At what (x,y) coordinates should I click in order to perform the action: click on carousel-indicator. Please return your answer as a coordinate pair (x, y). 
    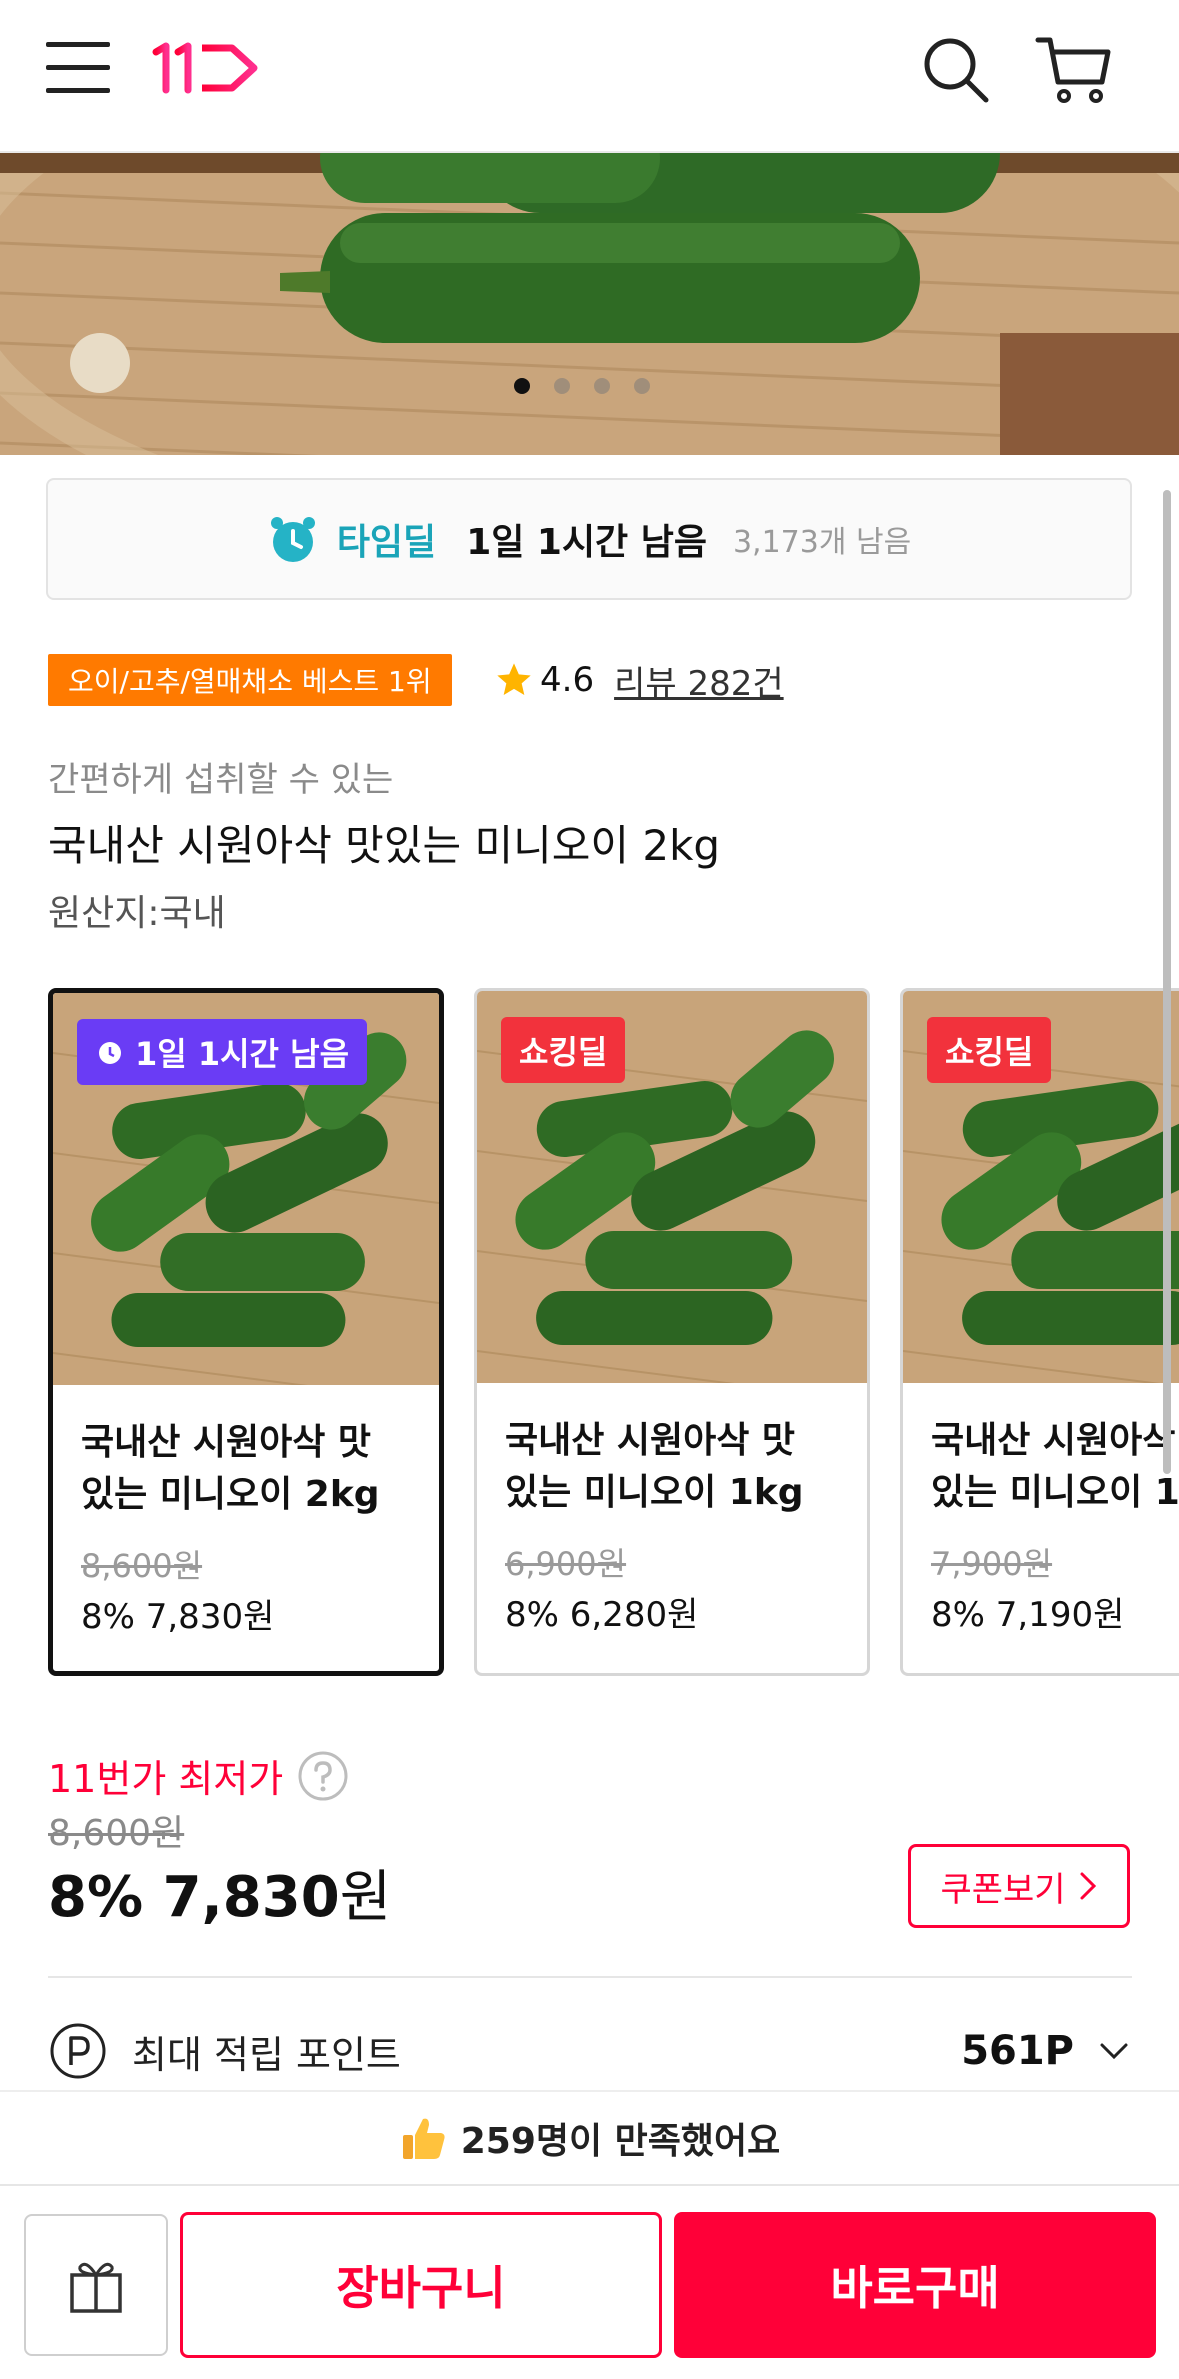
    Looking at the image, I should click on (582, 386).